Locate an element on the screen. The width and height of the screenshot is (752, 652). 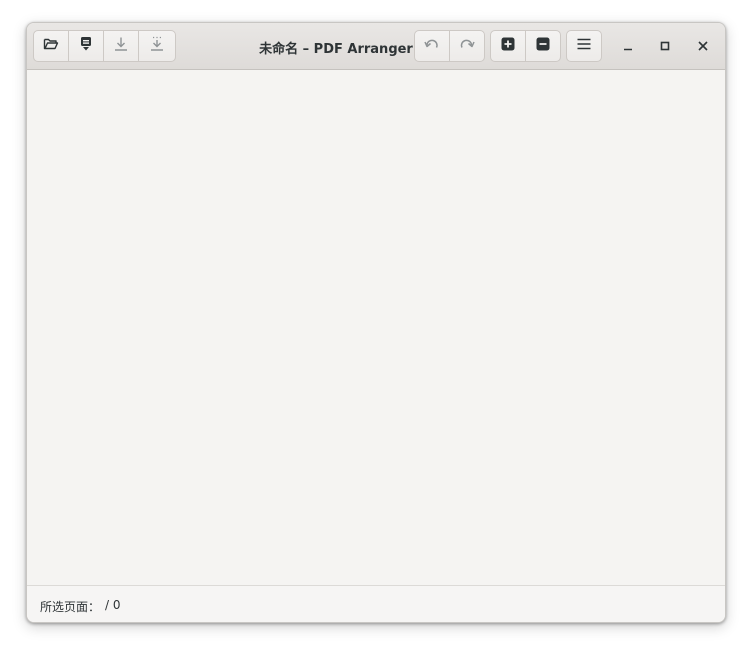
minimize-button is located at coordinates (628, 46).